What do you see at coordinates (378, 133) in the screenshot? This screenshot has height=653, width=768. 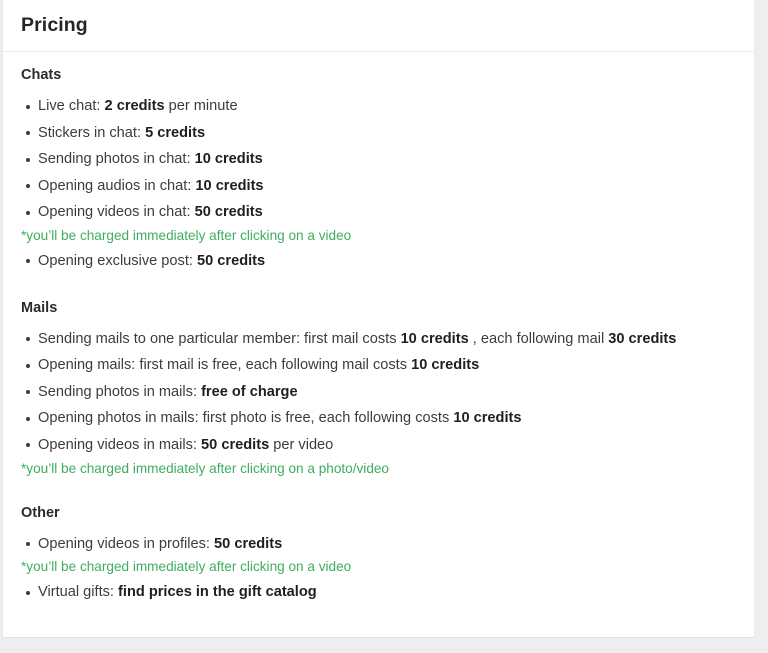 I see `list-item: Stickers in chat: 5 credits` at bounding box center [378, 133].